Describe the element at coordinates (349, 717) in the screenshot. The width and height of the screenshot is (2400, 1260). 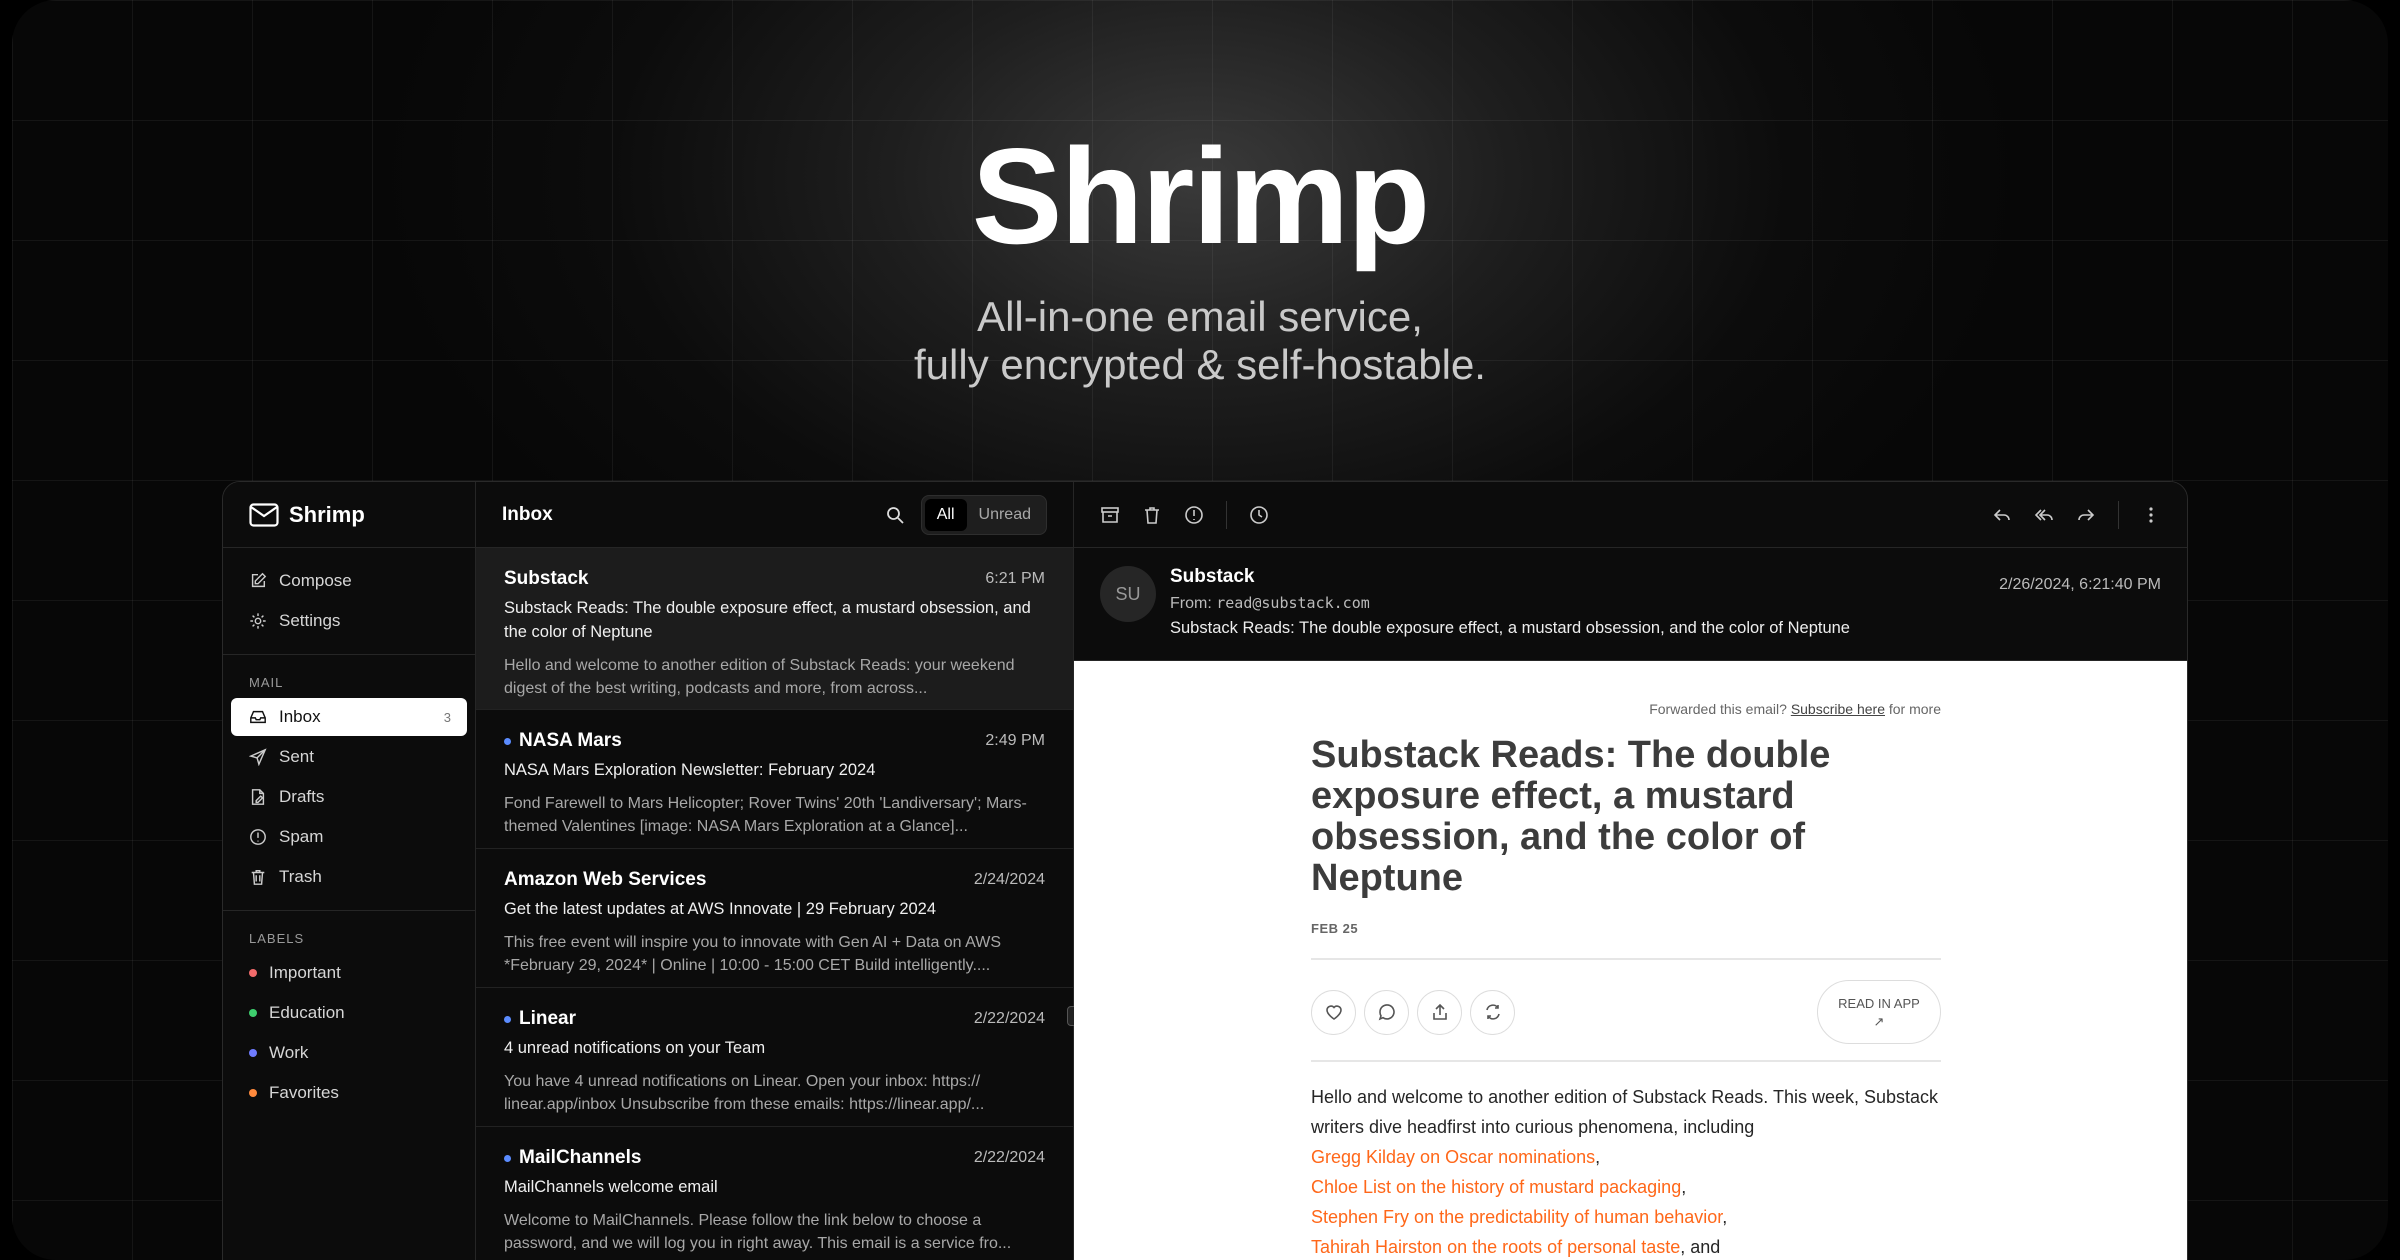
I see `sidebar-item-inbox: Inbox 3` at that location.